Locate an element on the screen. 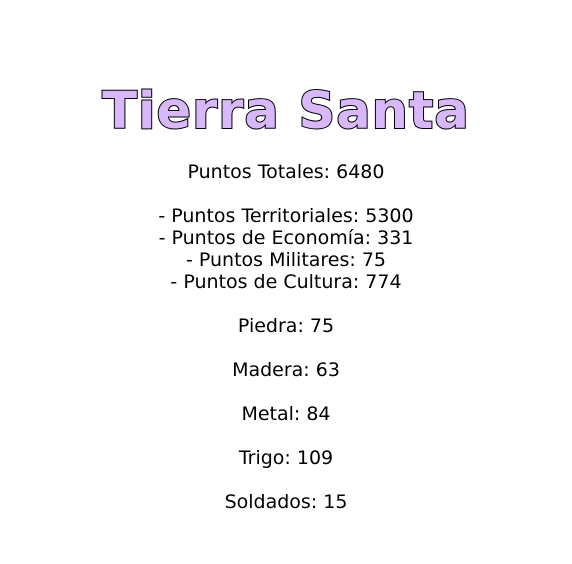 The width and height of the screenshot is (572, 564). military-points: - Puntos Militares: 75 is located at coordinates (286, 260).